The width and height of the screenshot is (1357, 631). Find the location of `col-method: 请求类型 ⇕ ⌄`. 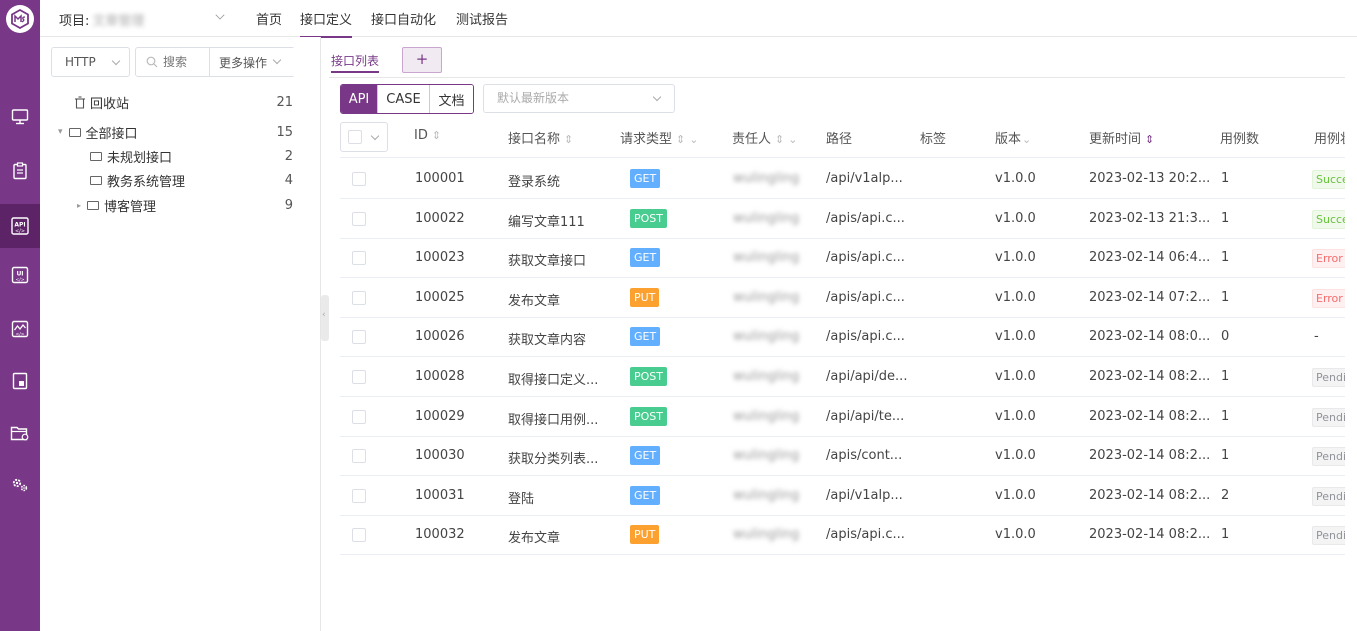

col-method: 请求类型 ⇕ ⌄ is located at coordinates (659, 137).